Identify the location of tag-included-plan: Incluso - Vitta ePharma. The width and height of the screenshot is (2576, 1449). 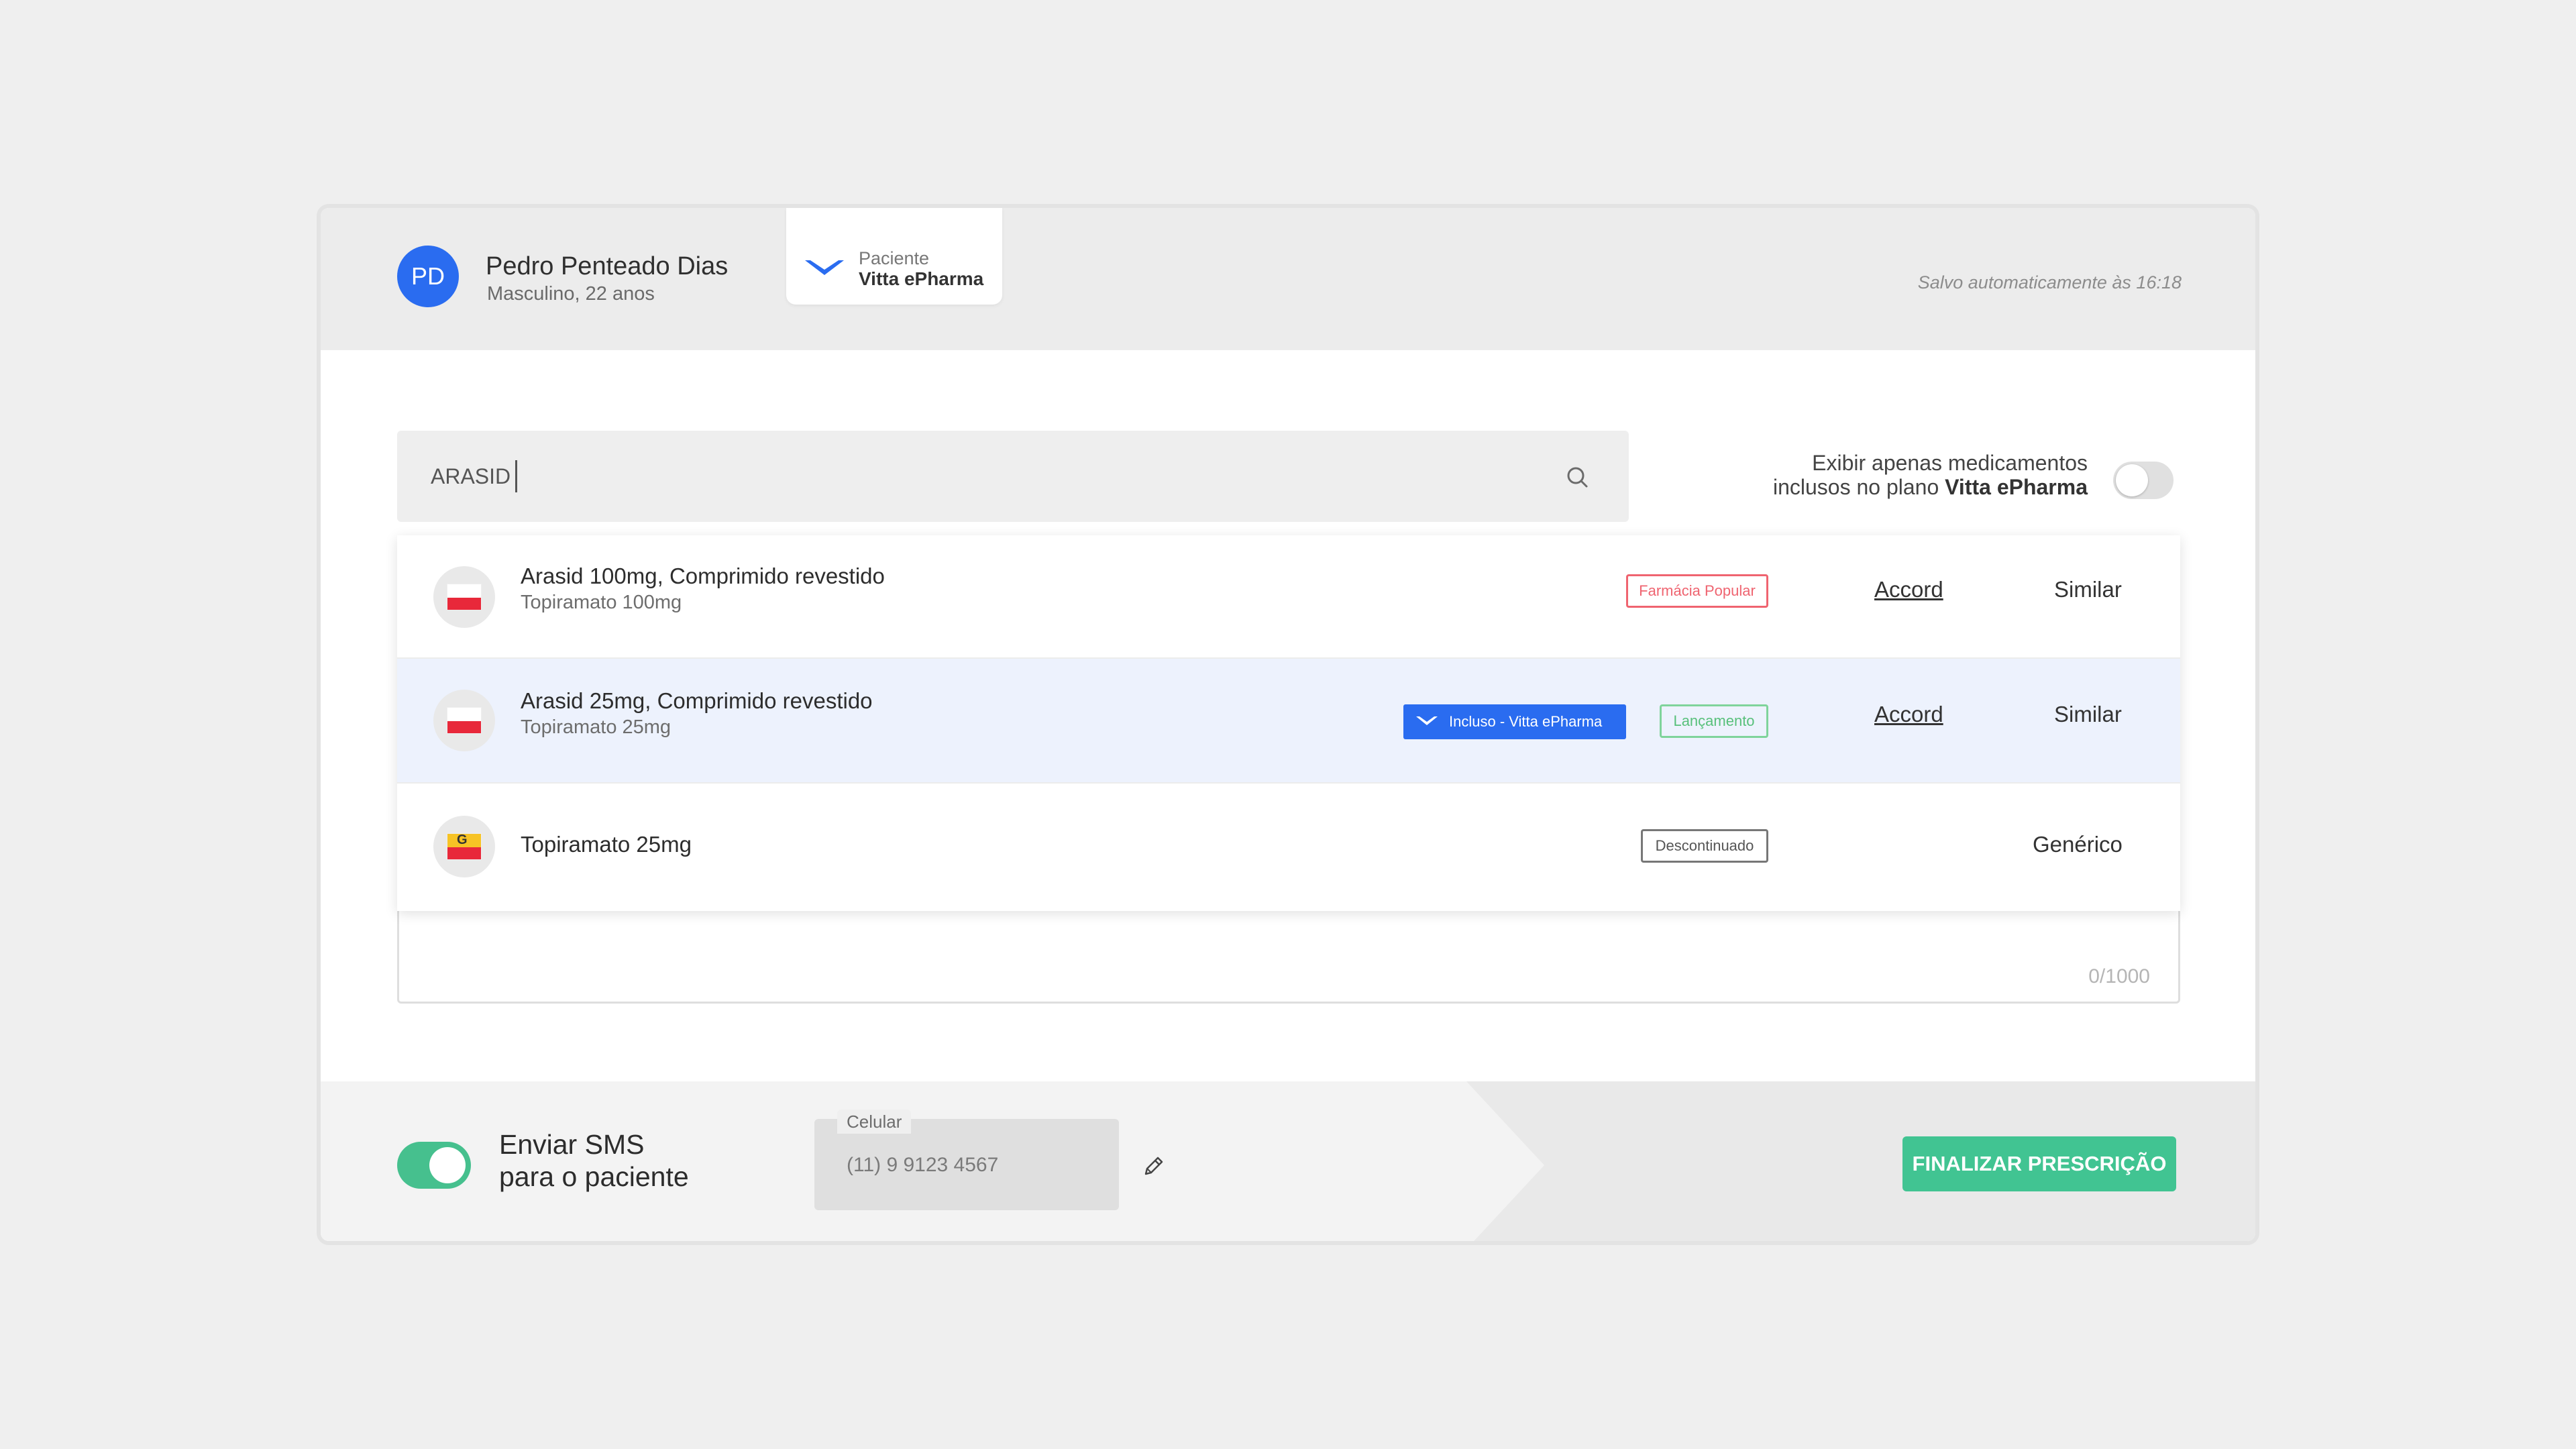
(1514, 721).